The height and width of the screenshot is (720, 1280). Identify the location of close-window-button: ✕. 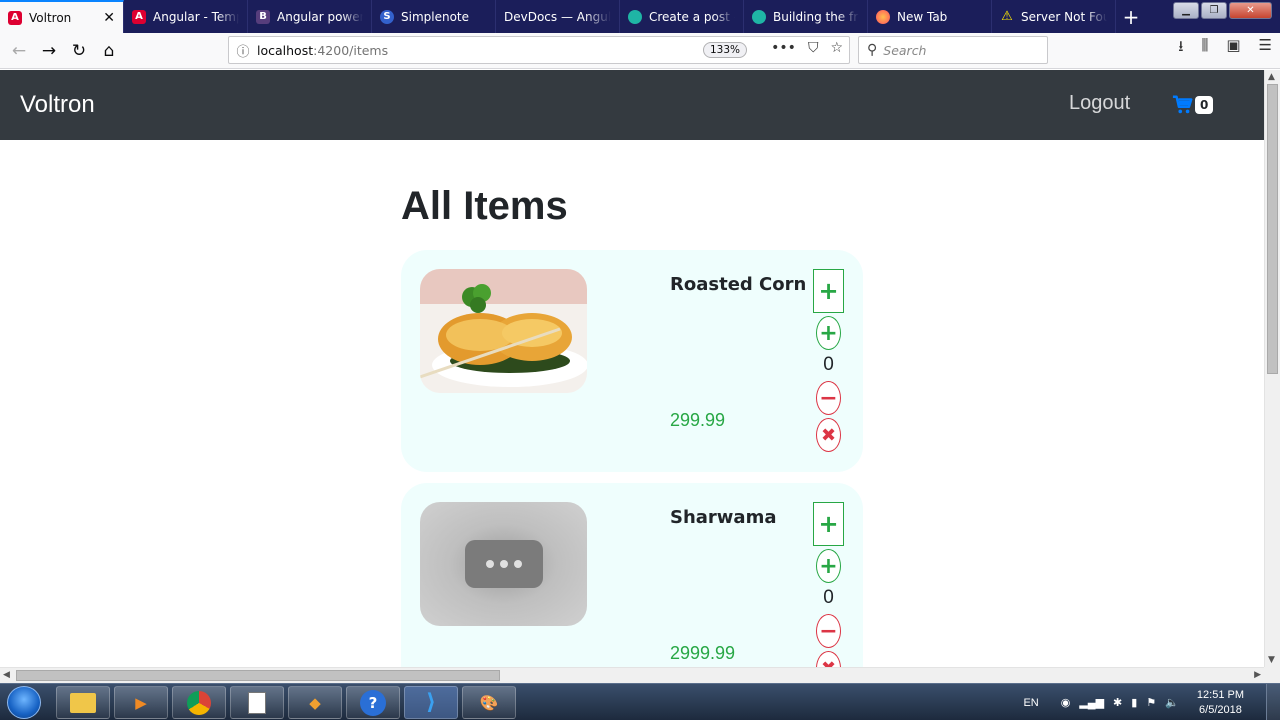
(1250, 10).